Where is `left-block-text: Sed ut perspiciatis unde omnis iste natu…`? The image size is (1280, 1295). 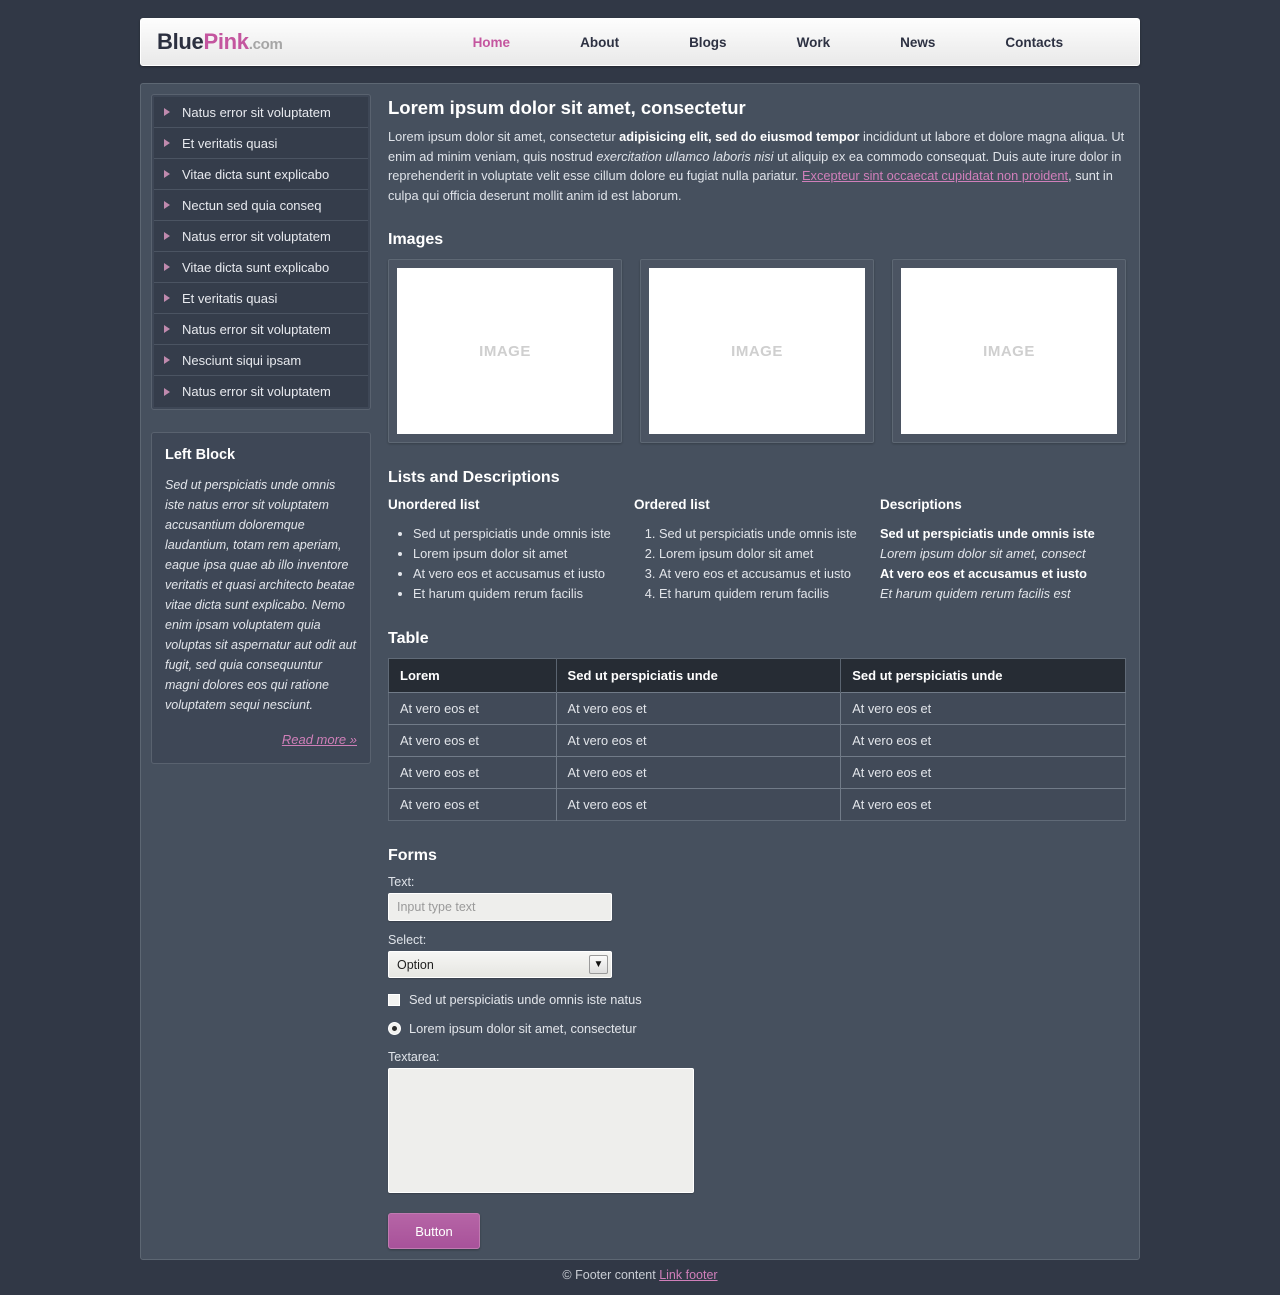
left-block-text: Sed ut perspiciatis unde omnis iste natu… is located at coordinates (261, 595).